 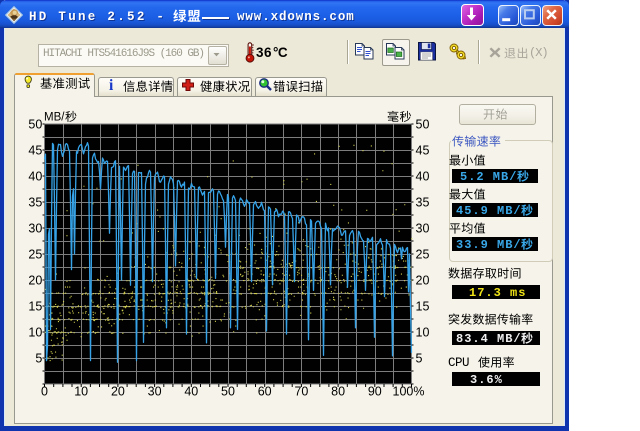 I want to click on svg-text: 17.3 ms, so click(x=497, y=292).